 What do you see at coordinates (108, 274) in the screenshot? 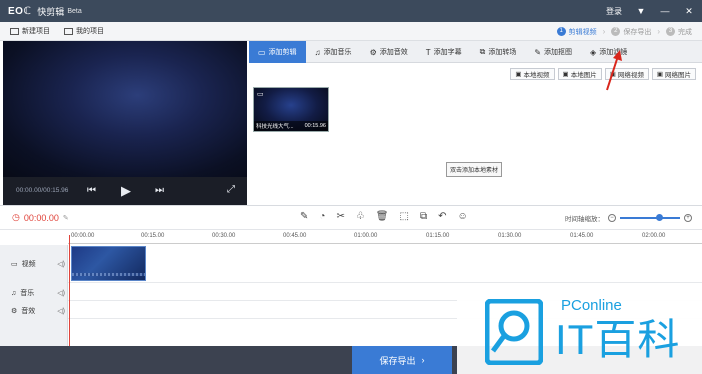
I see `audio-waveform` at bounding box center [108, 274].